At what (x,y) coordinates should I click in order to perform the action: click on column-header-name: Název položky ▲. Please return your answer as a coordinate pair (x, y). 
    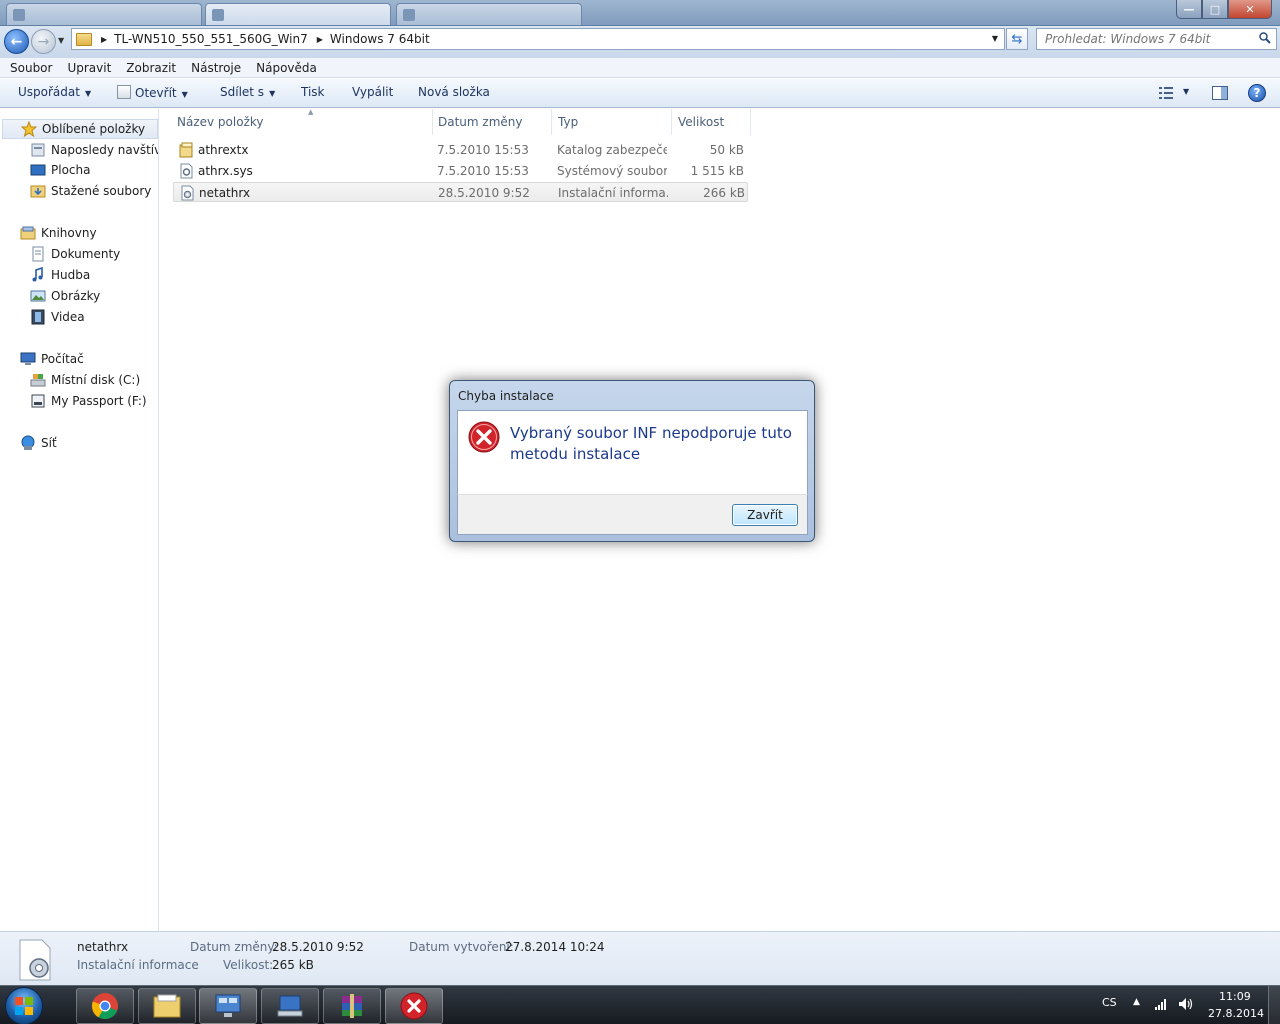
    Looking at the image, I should click on (302, 121).